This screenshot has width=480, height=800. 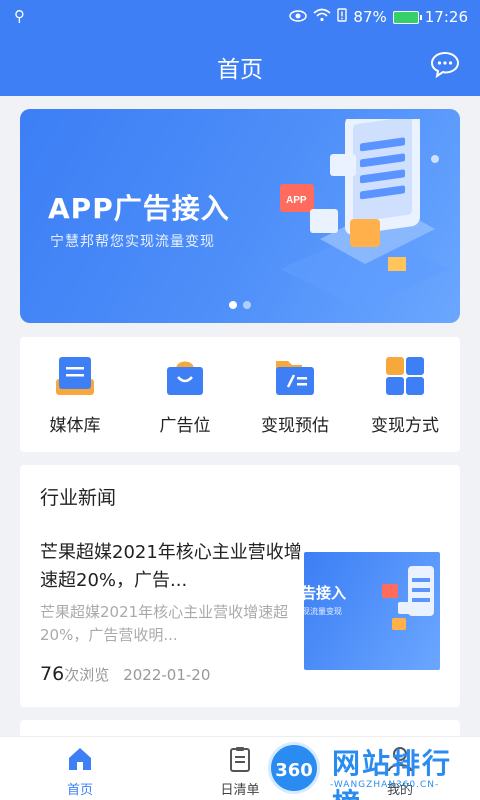 What do you see at coordinates (78, 498) in the screenshot?
I see `section-title: 行业新闻` at bounding box center [78, 498].